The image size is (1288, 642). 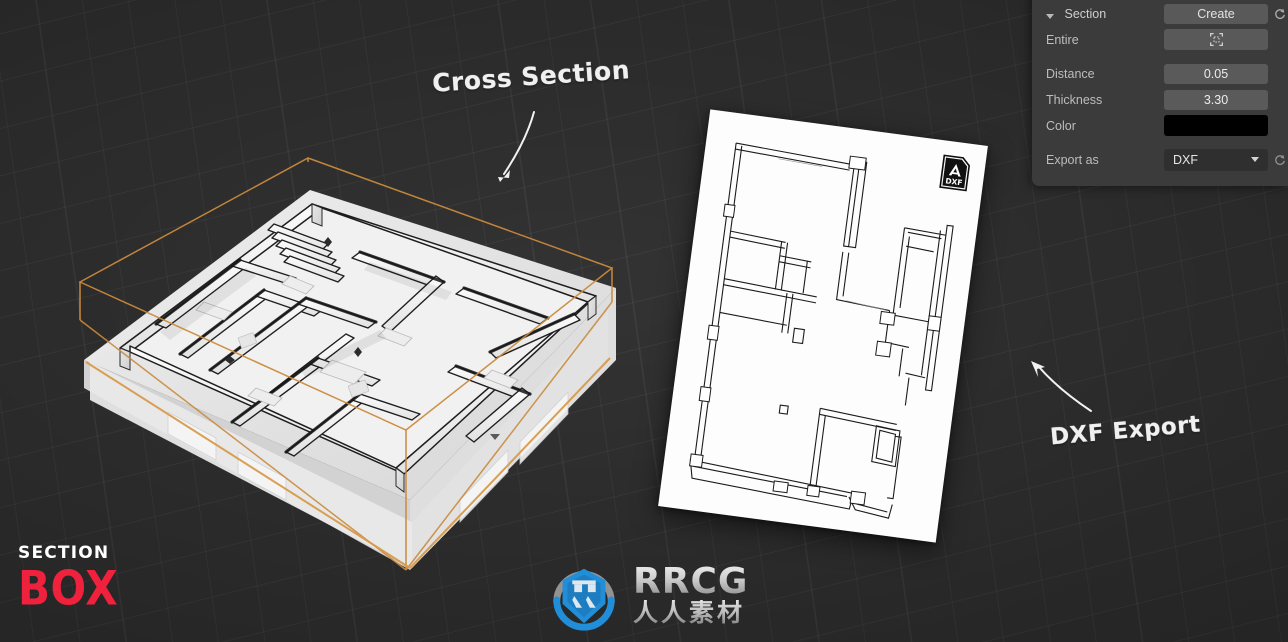 I want to click on watermark-chinese-text: 人人素材, so click(x=690, y=613).